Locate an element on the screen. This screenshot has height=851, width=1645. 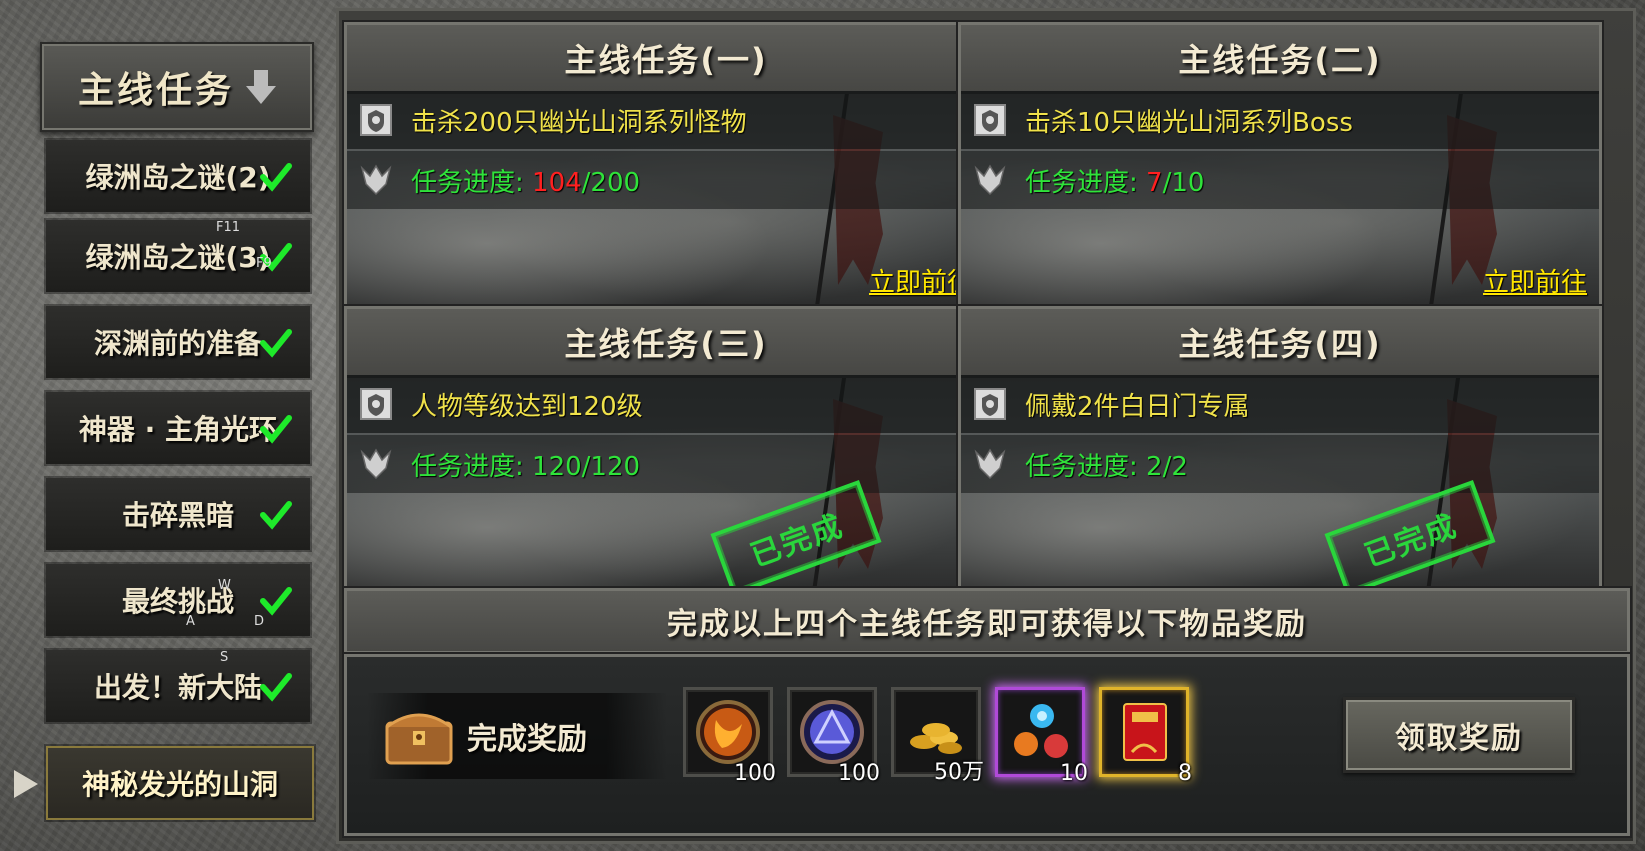
key-hint-f11: F11 is located at coordinates (228, 227).